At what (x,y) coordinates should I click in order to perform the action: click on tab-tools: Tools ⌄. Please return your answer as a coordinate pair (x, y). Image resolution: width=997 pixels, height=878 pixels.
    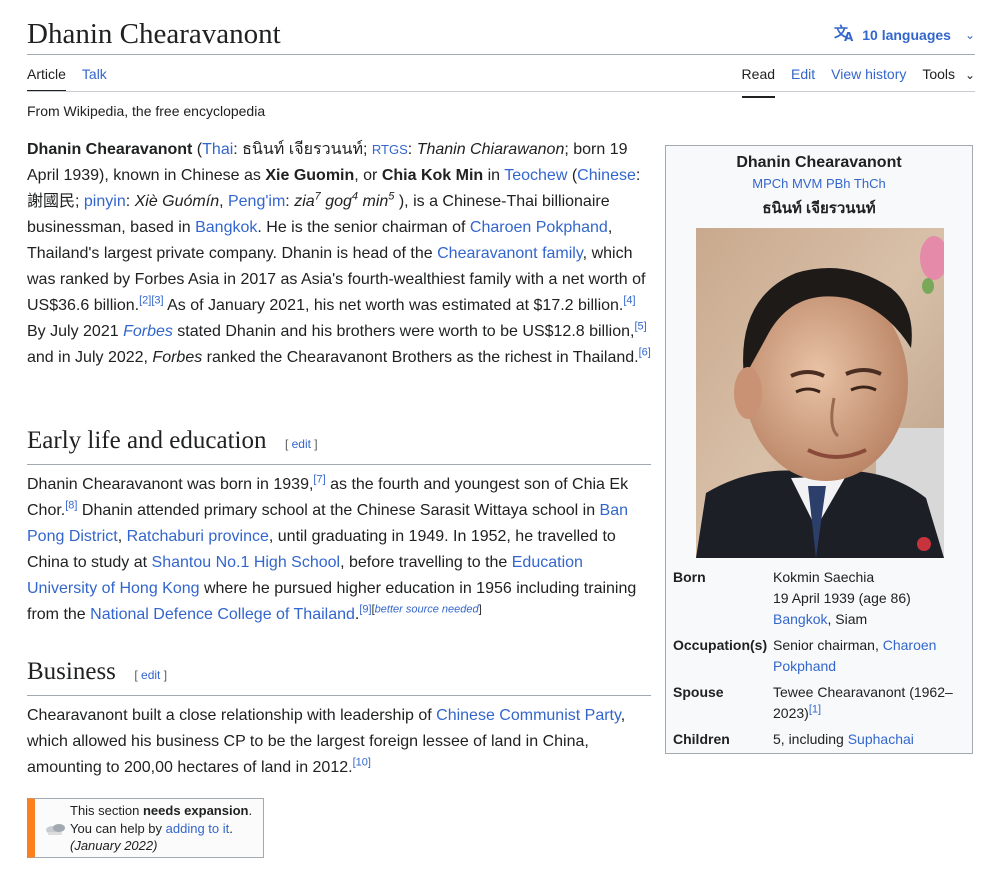
    Looking at the image, I should click on (948, 82).